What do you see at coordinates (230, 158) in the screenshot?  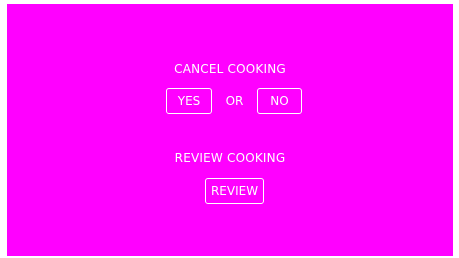 I see `review-cooking-title: REVIEW COOKING` at bounding box center [230, 158].